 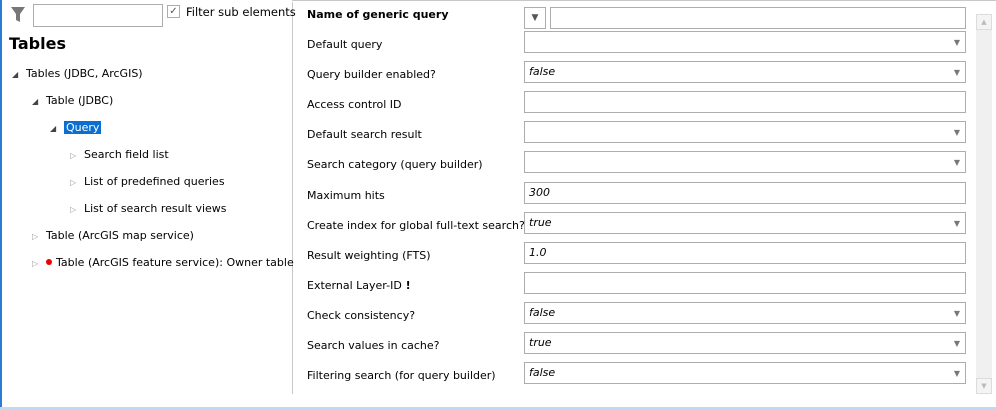 I want to click on scroll-up-button: ▲, so click(x=984, y=22).